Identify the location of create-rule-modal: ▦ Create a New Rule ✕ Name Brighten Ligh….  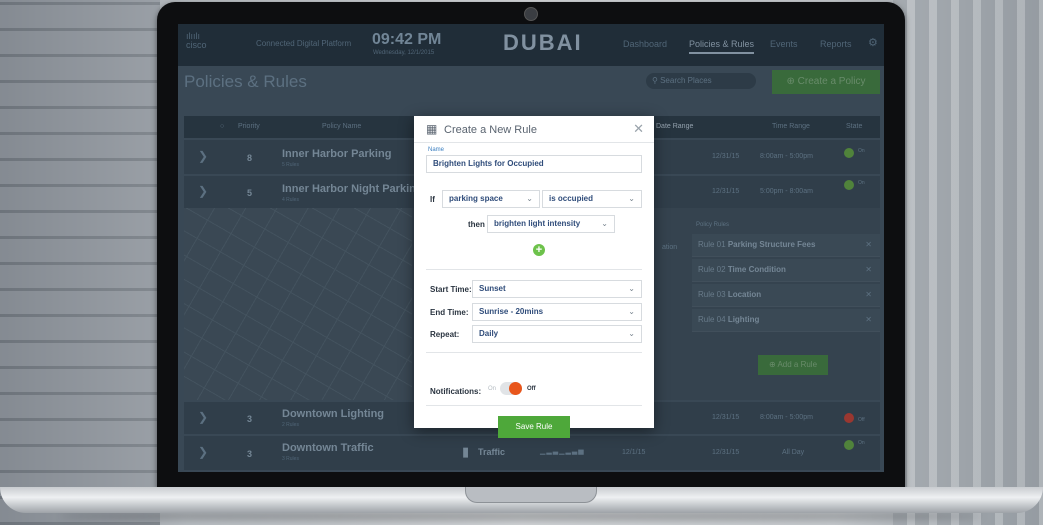
(534, 277).